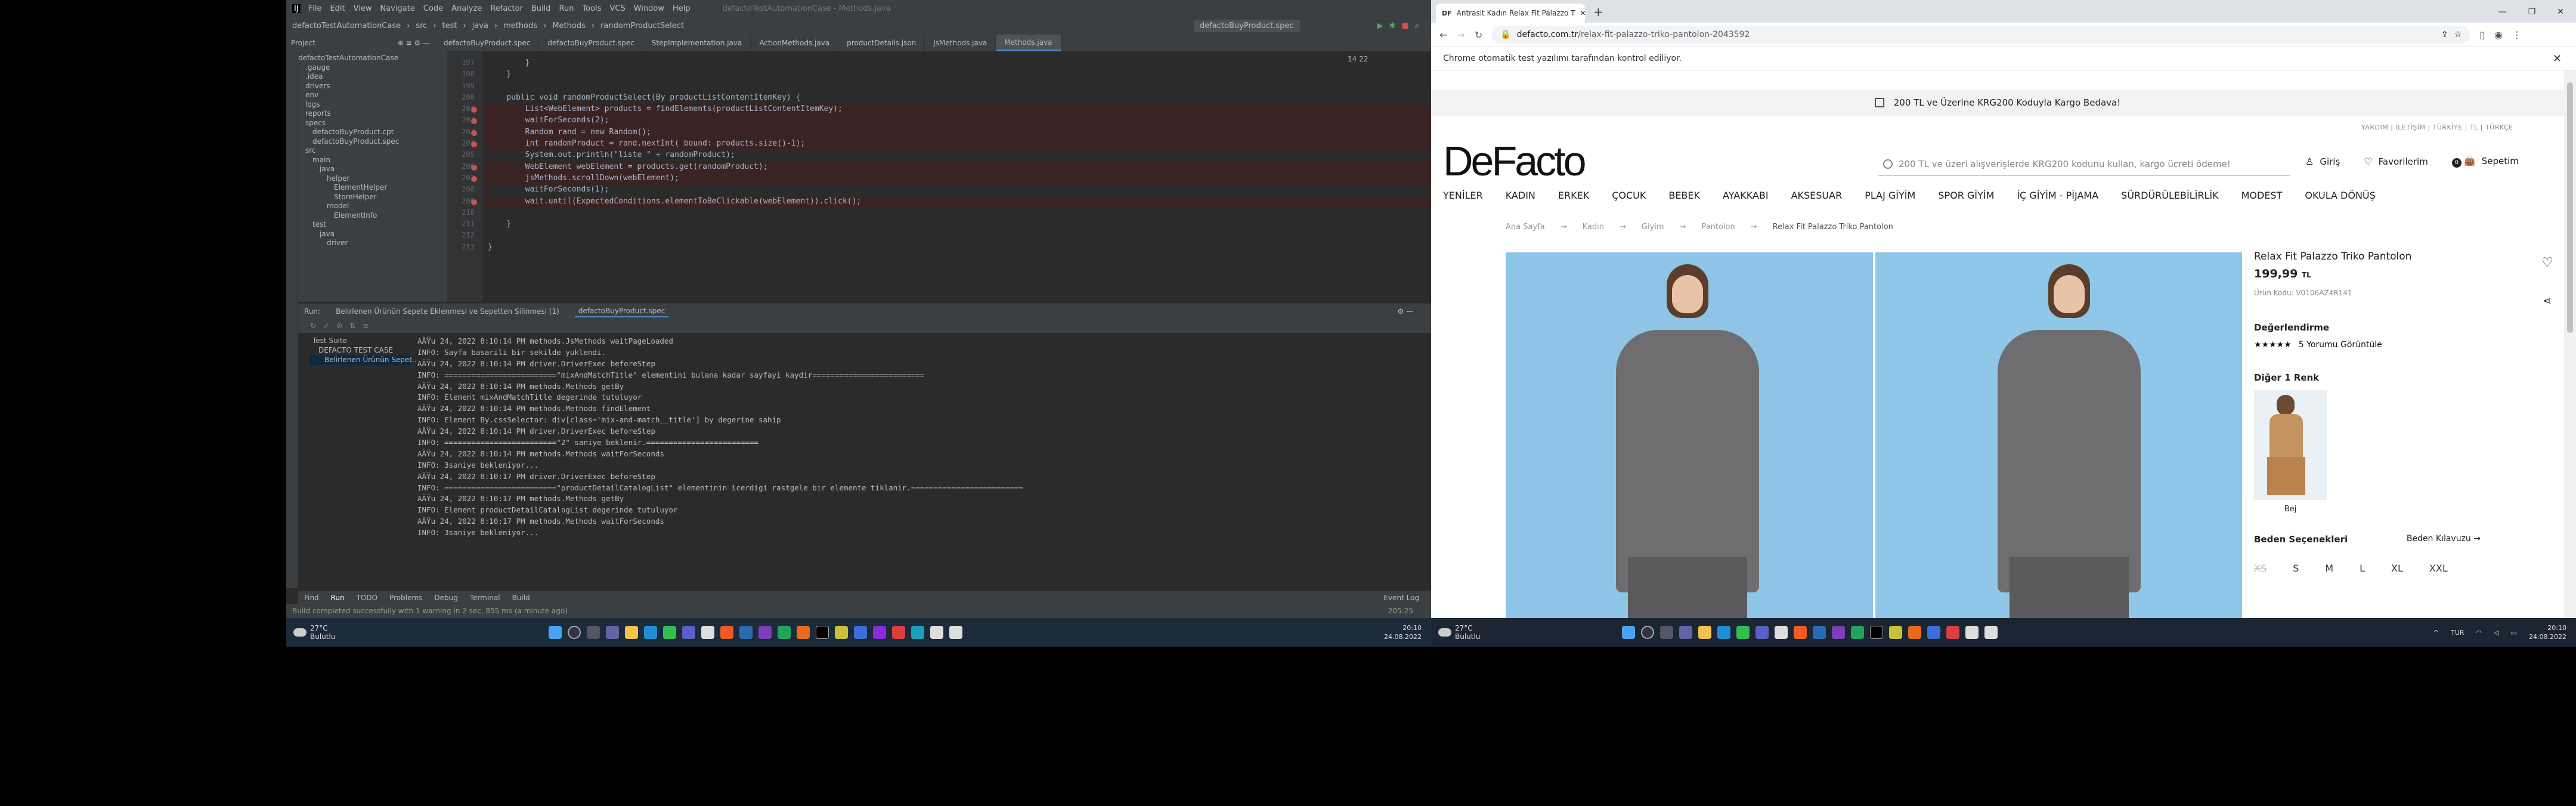 The height and width of the screenshot is (806, 2576). What do you see at coordinates (2479, 632) in the screenshot?
I see `wifi-icon: ◠` at bounding box center [2479, 632].